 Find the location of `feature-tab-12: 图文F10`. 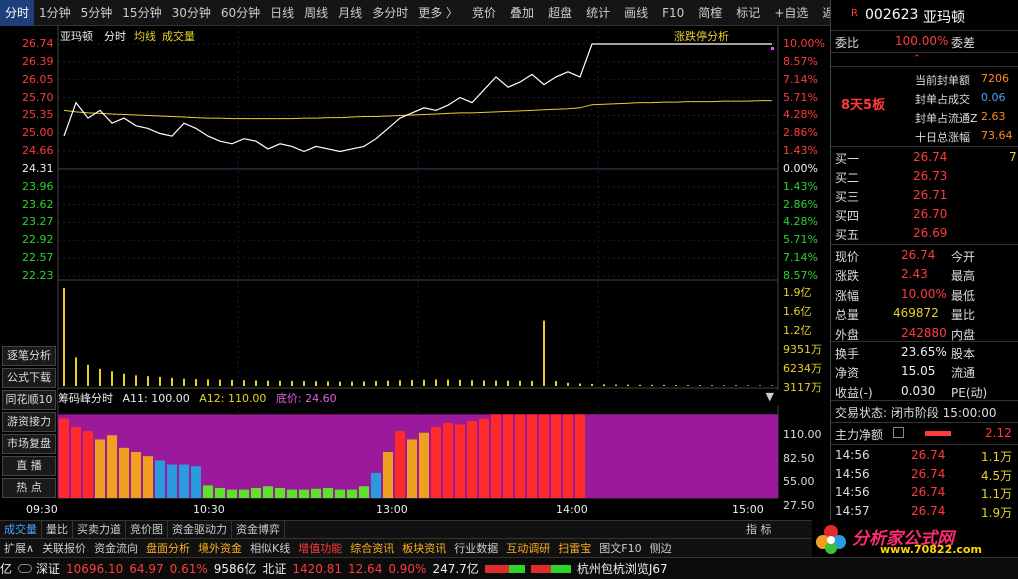

feature-tab-12: 图文F10 is located at coordinates (620, 548).